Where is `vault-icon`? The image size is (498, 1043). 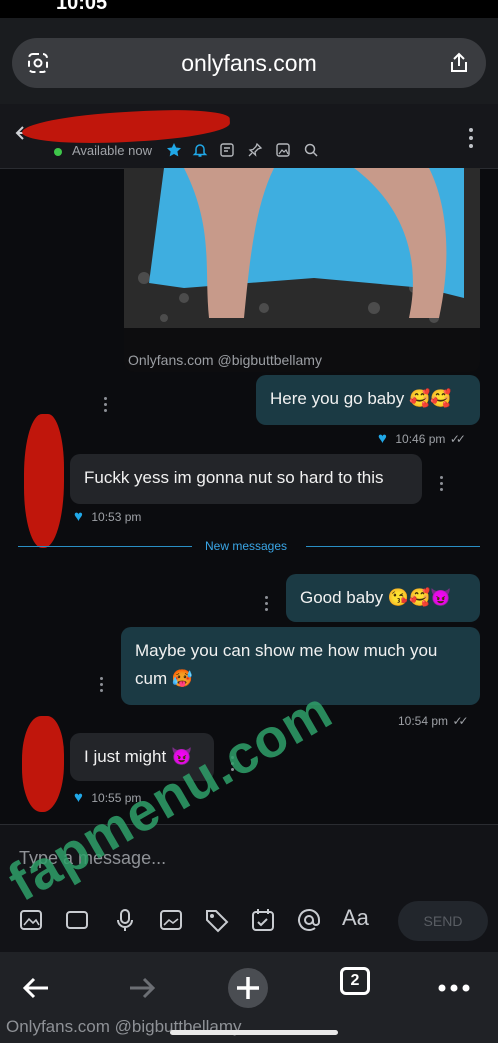
vault-icon is located at coordinates (171, 920).